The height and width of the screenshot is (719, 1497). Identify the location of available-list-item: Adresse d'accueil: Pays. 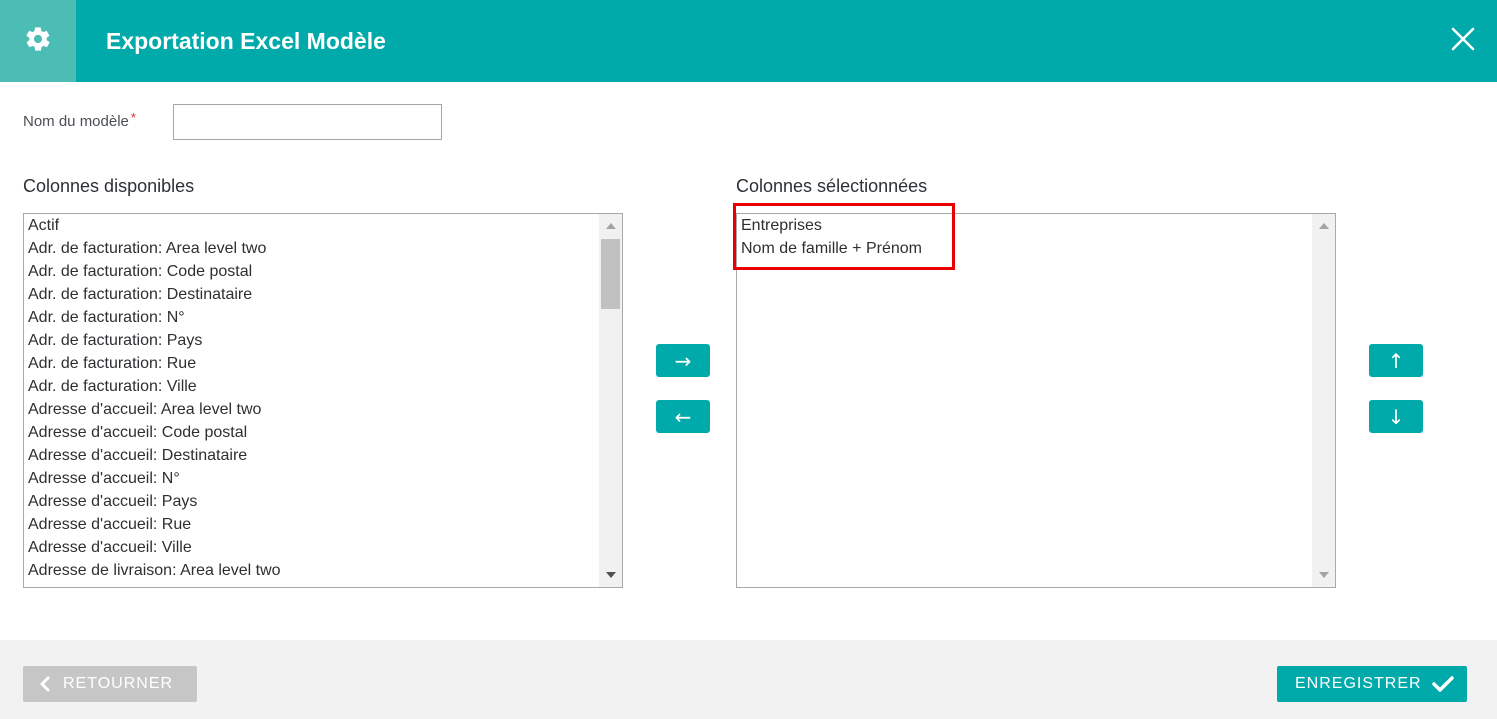
(313, 502).